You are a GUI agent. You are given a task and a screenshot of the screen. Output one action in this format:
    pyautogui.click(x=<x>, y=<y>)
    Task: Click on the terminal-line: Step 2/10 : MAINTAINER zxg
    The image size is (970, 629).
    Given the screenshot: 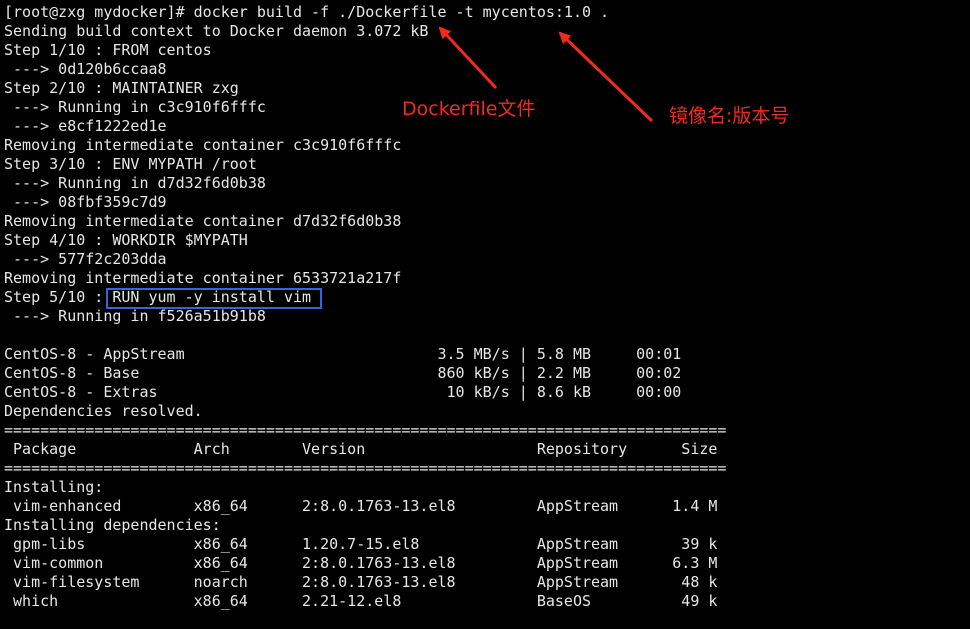 What is the action you would take?
    pyautogui.click(x=121, y=88)
    